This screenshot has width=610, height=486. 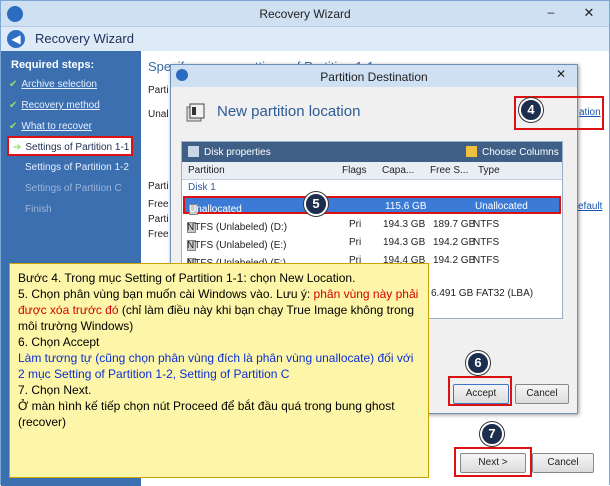 What do you see at coordinates (372, 171) in the screenshot?
I see `table-header: Partition Flags Capa... Free S... Type` at bounding box center [372, 171].